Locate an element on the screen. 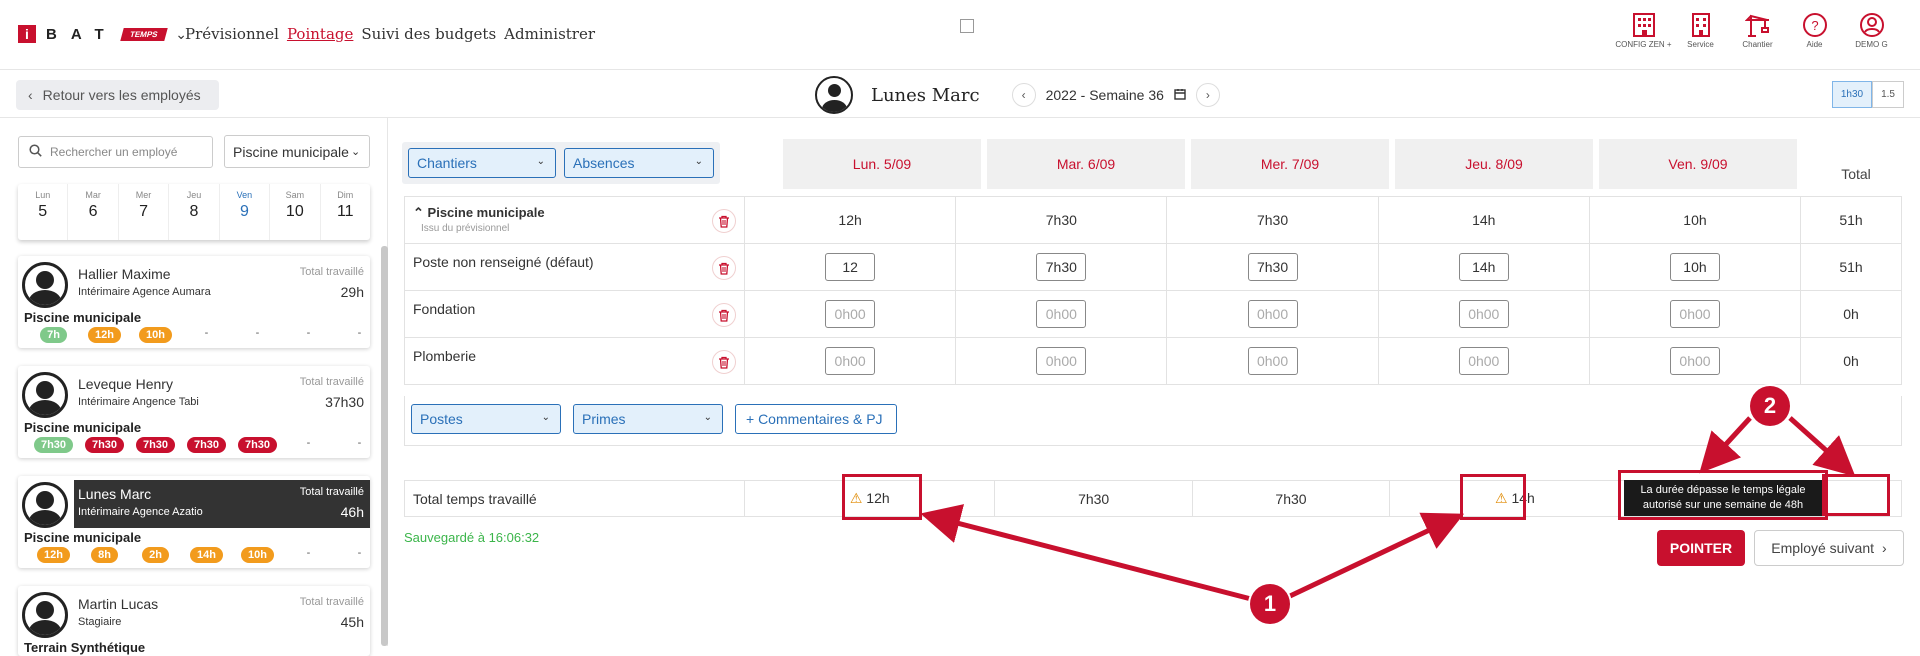 This screenshot has width=1920, height=656. hours-input: 12 is located at coordinates (850, 267).